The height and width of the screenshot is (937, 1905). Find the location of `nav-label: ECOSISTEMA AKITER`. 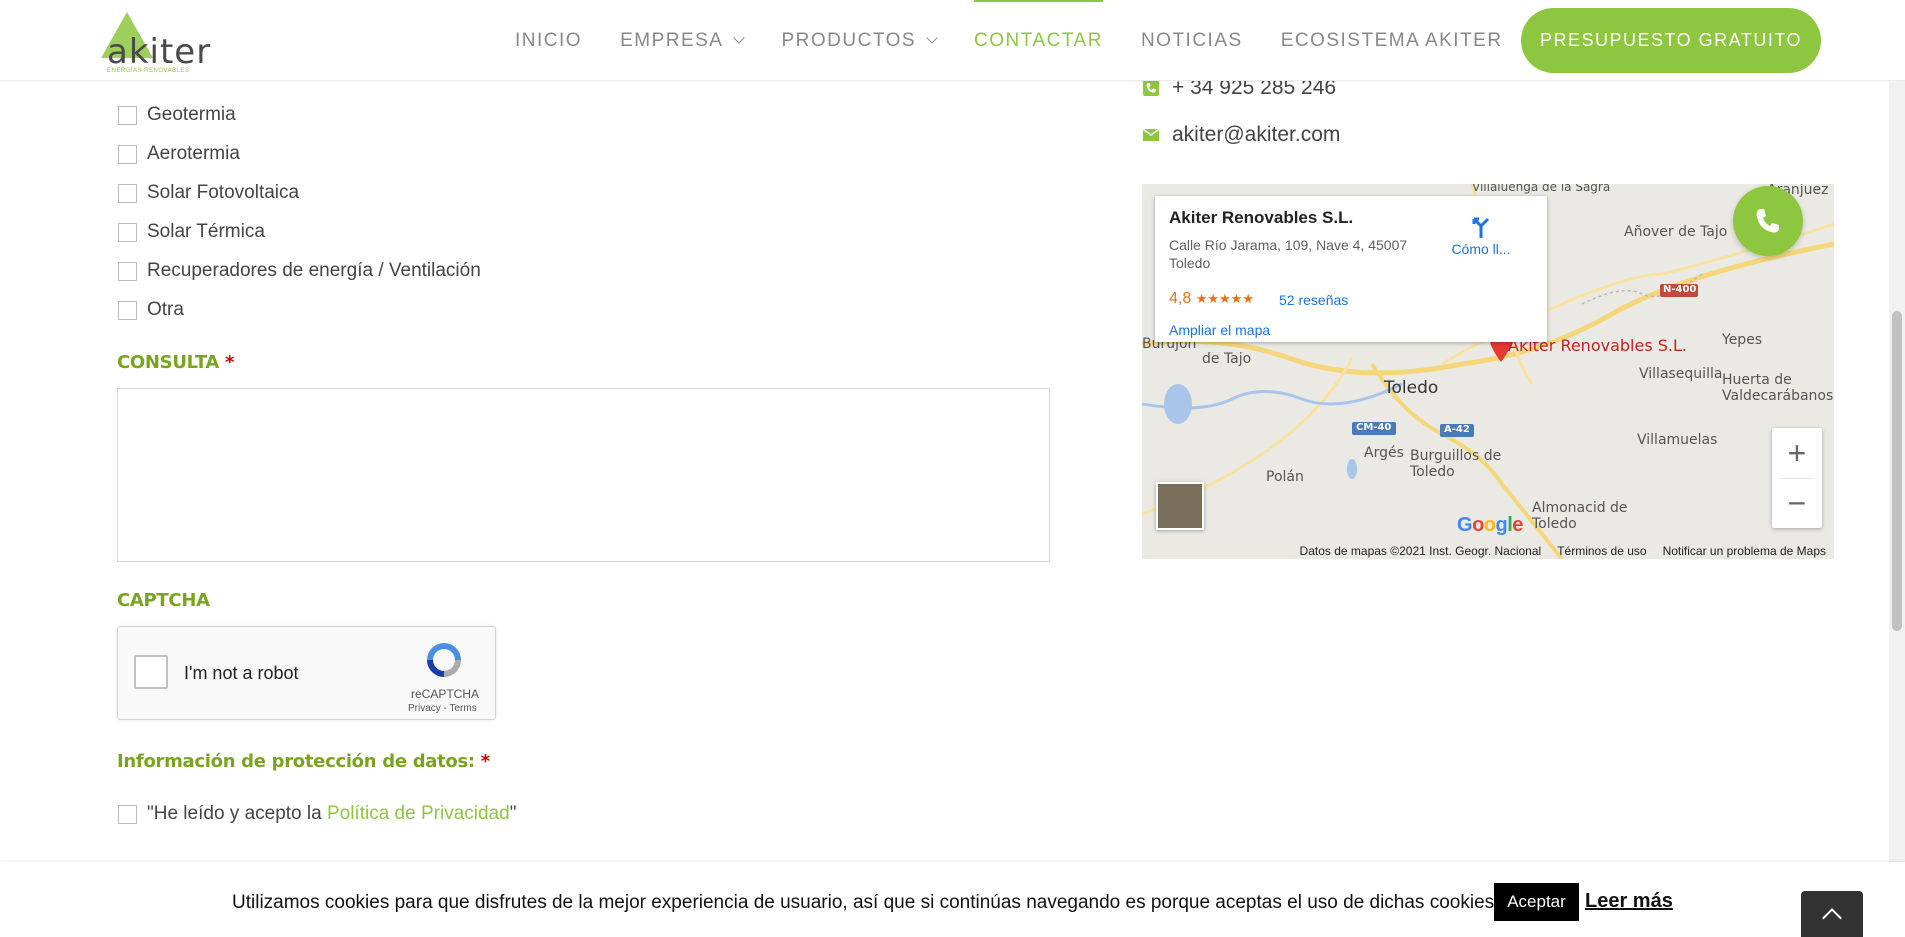

nav-label: ECOSISTEMA AKITER is located at coordinates (1391, 40).